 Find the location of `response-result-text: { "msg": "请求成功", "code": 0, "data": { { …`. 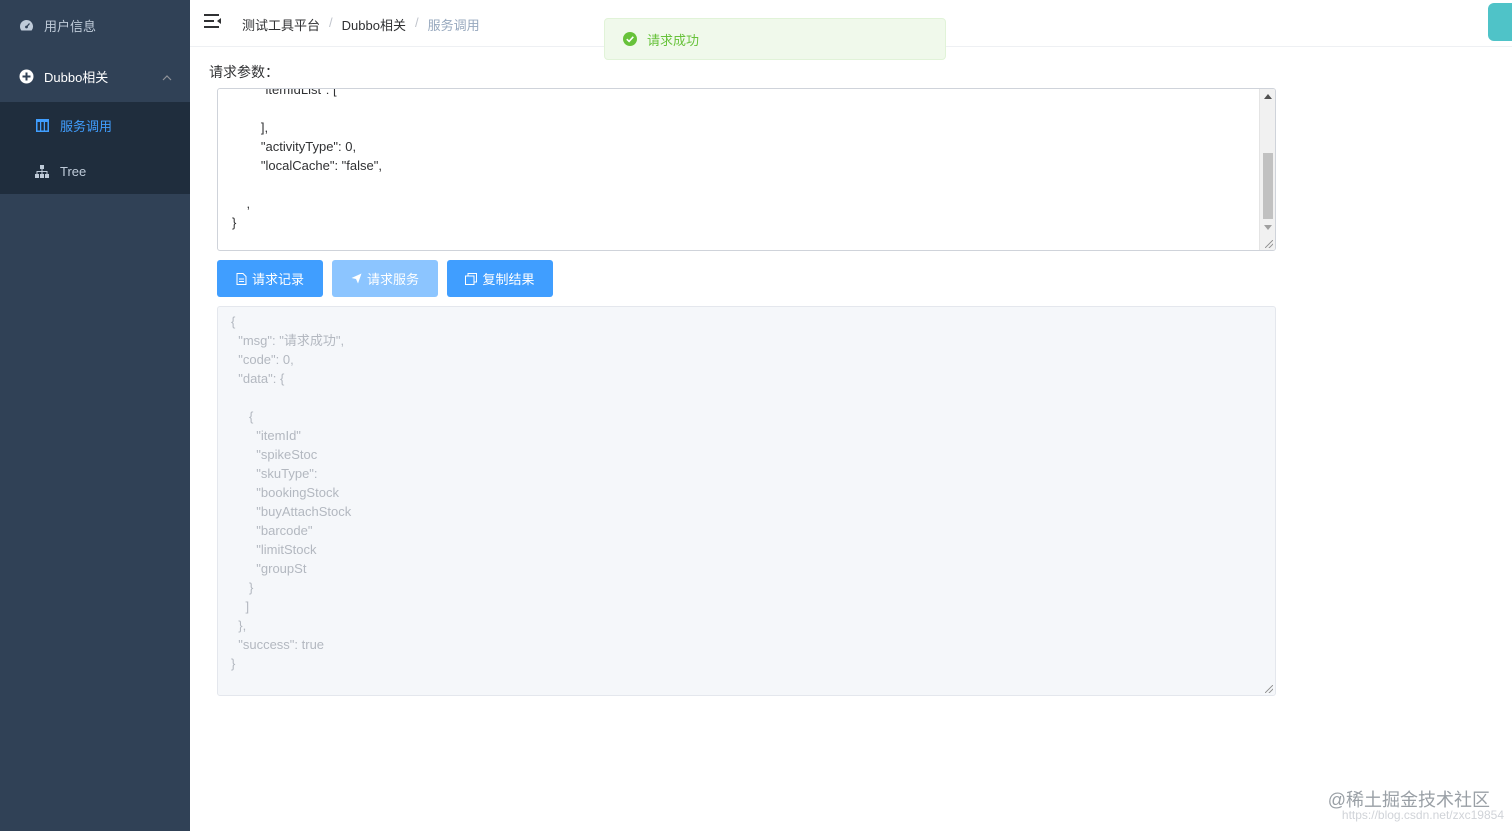

response-result-text: { "msg": "请求成功", "code": 0, "data": { { … is located at coordinates (291, 492).